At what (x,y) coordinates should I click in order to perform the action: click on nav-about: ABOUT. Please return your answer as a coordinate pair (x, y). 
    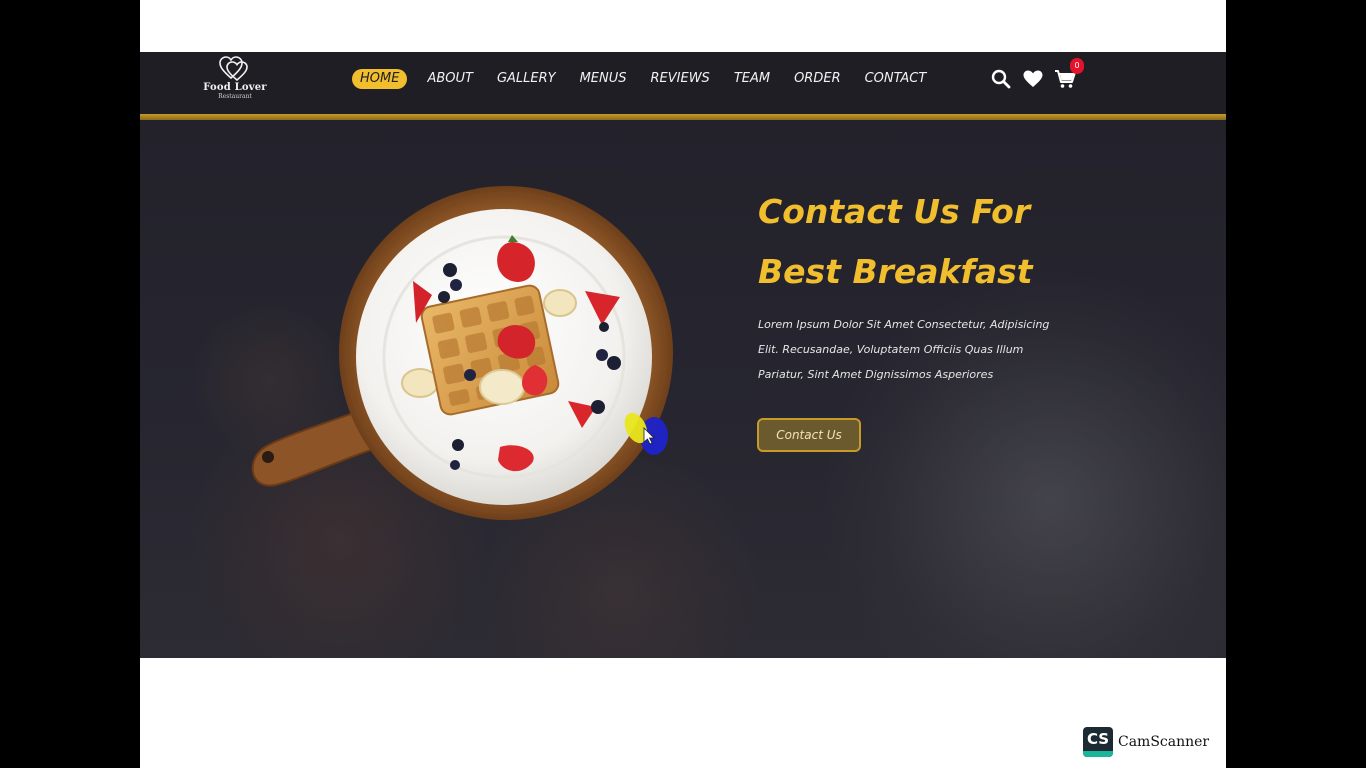
    Looking at the image, I should click on (450, 79).